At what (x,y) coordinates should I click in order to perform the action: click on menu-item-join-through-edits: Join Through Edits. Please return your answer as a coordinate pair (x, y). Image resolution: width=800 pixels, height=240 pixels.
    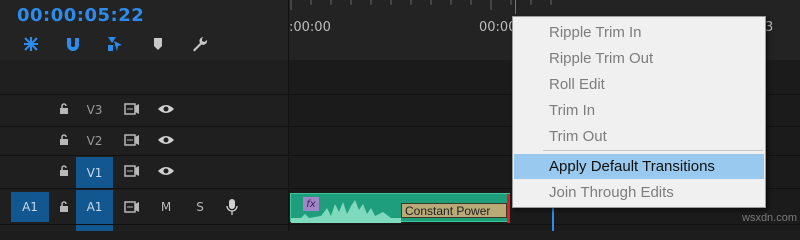
    Looking at the image, I should click on (639, 192).